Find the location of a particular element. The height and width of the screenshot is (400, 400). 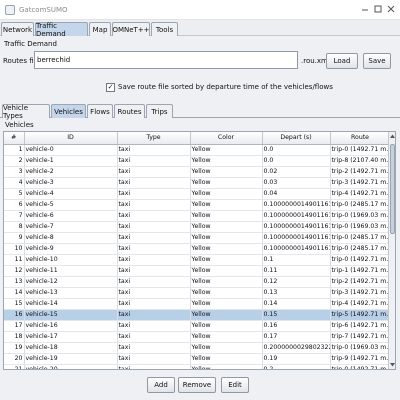

routes-file-input is located at coordinates (166, 60).